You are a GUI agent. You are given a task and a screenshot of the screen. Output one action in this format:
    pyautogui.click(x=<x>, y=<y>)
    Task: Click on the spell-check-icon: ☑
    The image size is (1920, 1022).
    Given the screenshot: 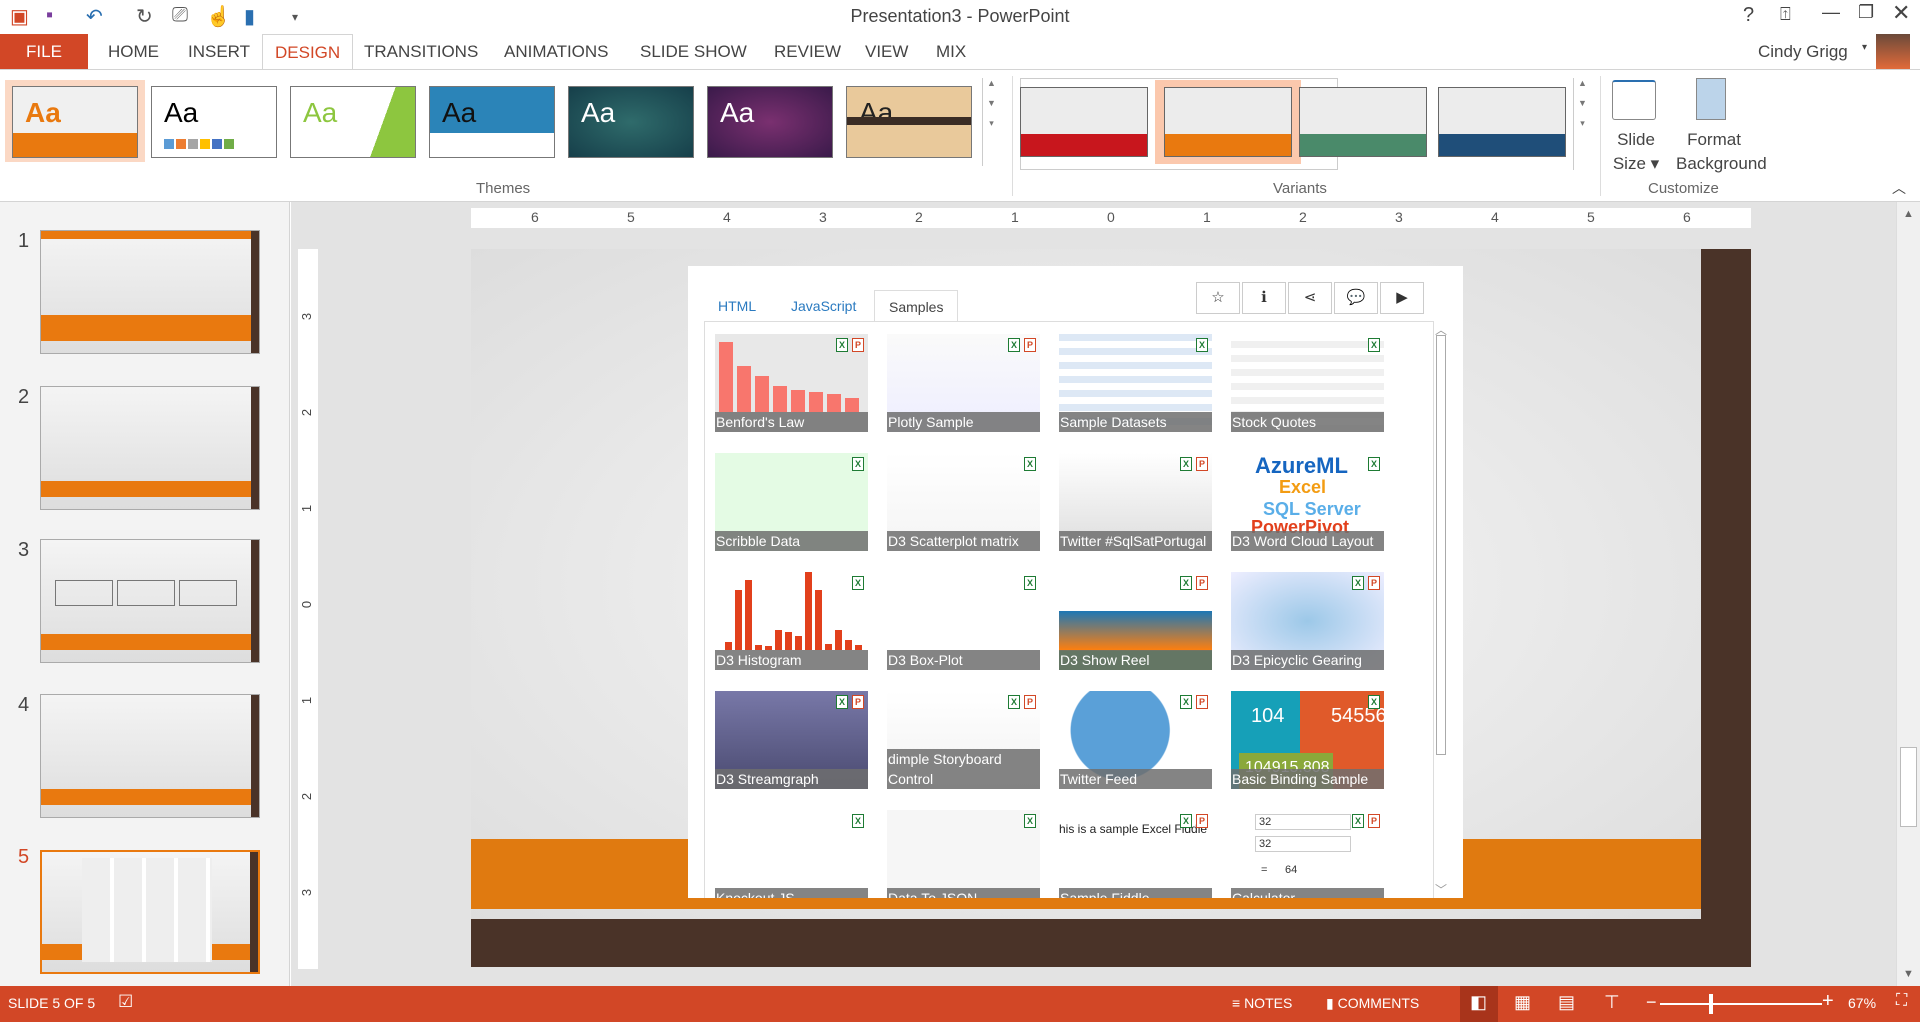 What is the action you would take?
    pyautogui.click(x=125, y=1002)
    